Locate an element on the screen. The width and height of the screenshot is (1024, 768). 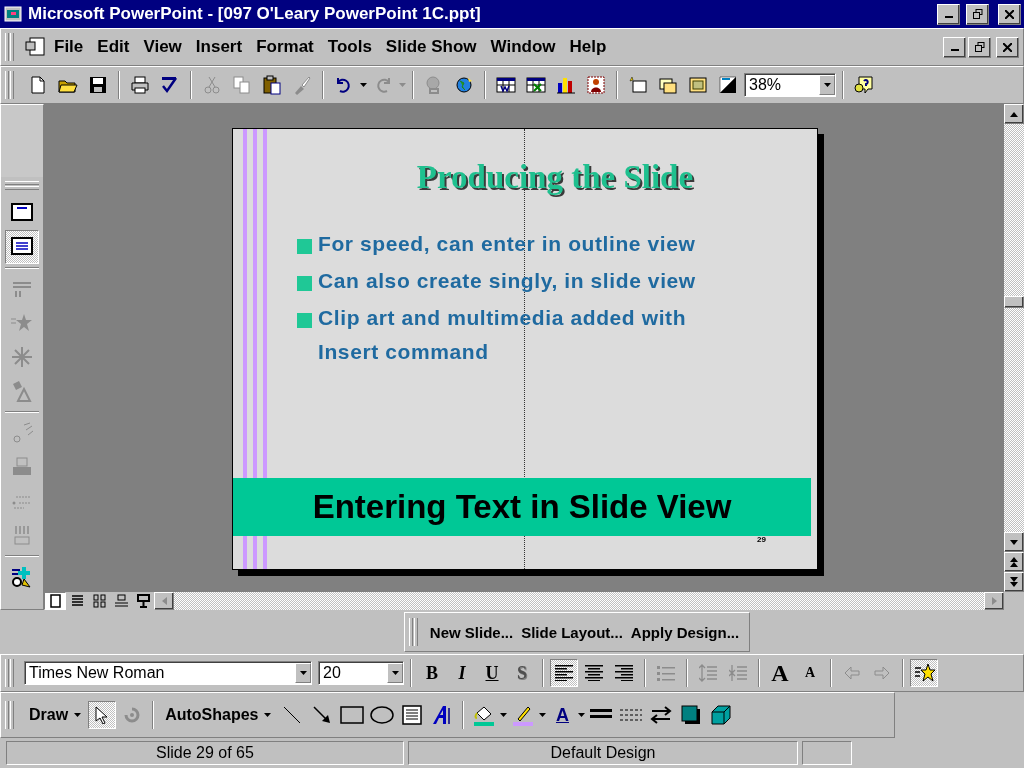
menu-item: Window is located at coordinates (523, 47).